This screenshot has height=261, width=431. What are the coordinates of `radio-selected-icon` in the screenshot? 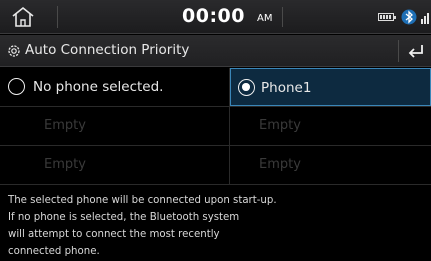 It's located at (246, 87).